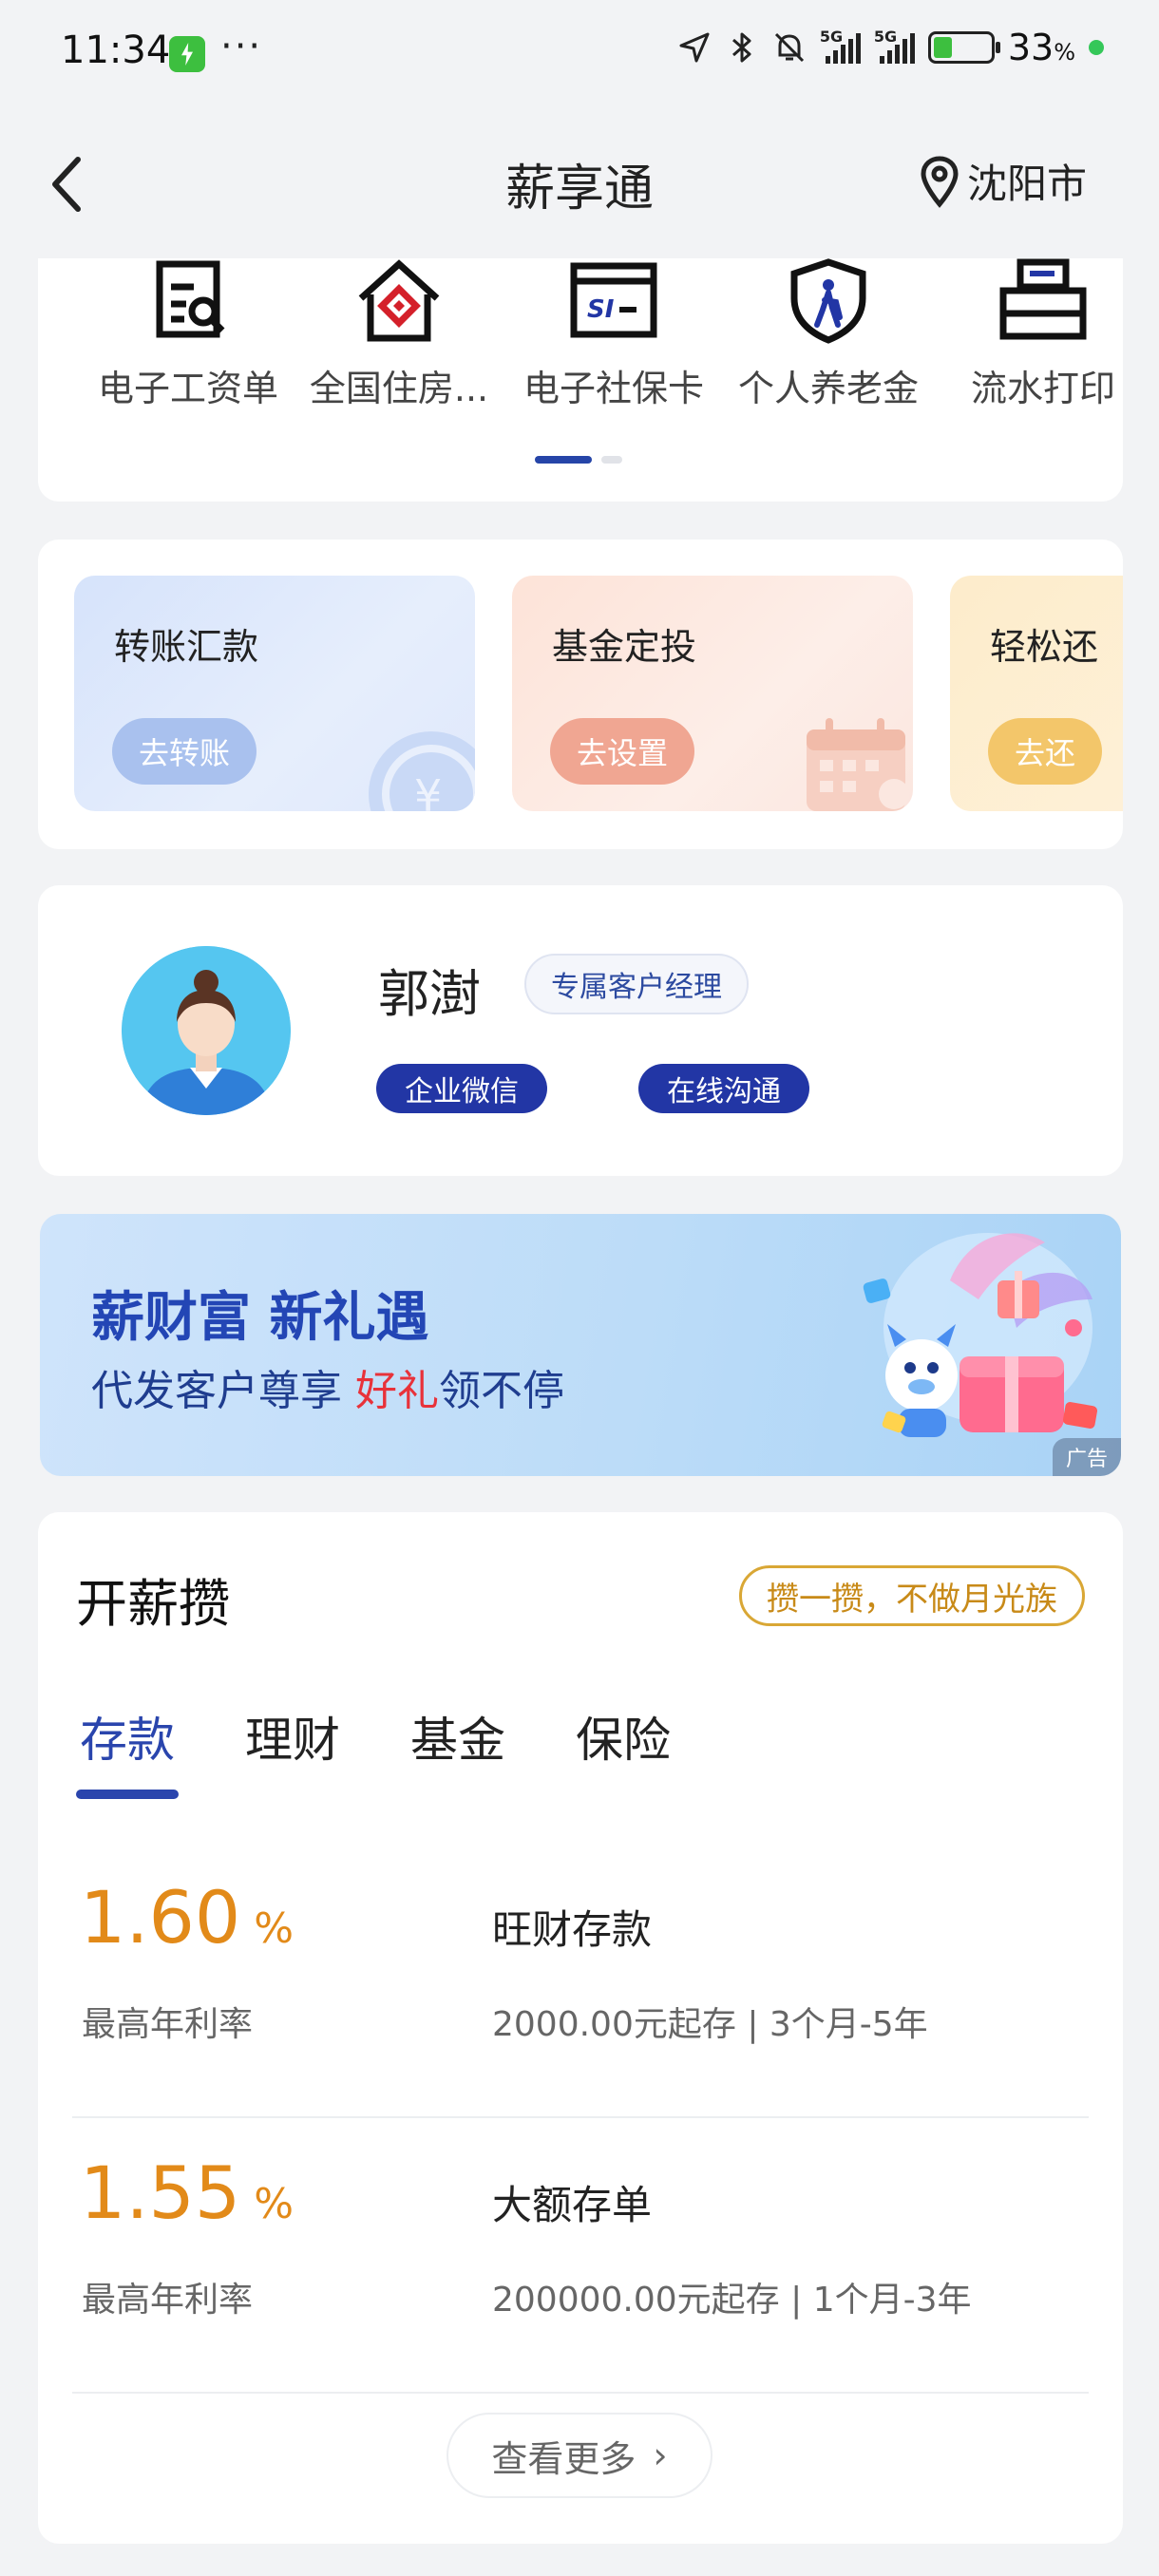 The height and width of the screenshot is (2576, 1159). Describe the element at coordinates (942, 47) in the screenshot. I see `battery-fill` at that location.